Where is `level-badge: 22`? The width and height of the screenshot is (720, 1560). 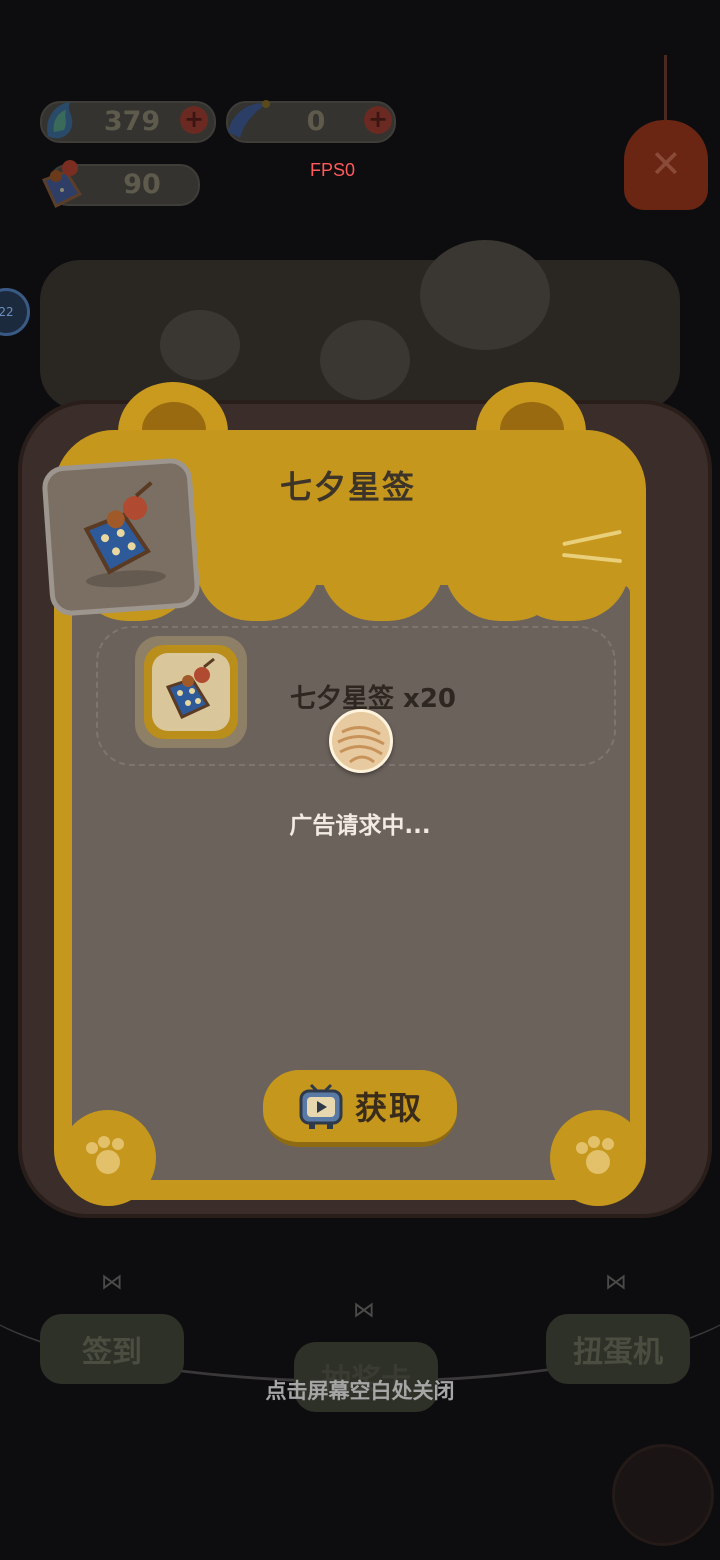 level-badge: 22 is located at coordinates (15, 312).